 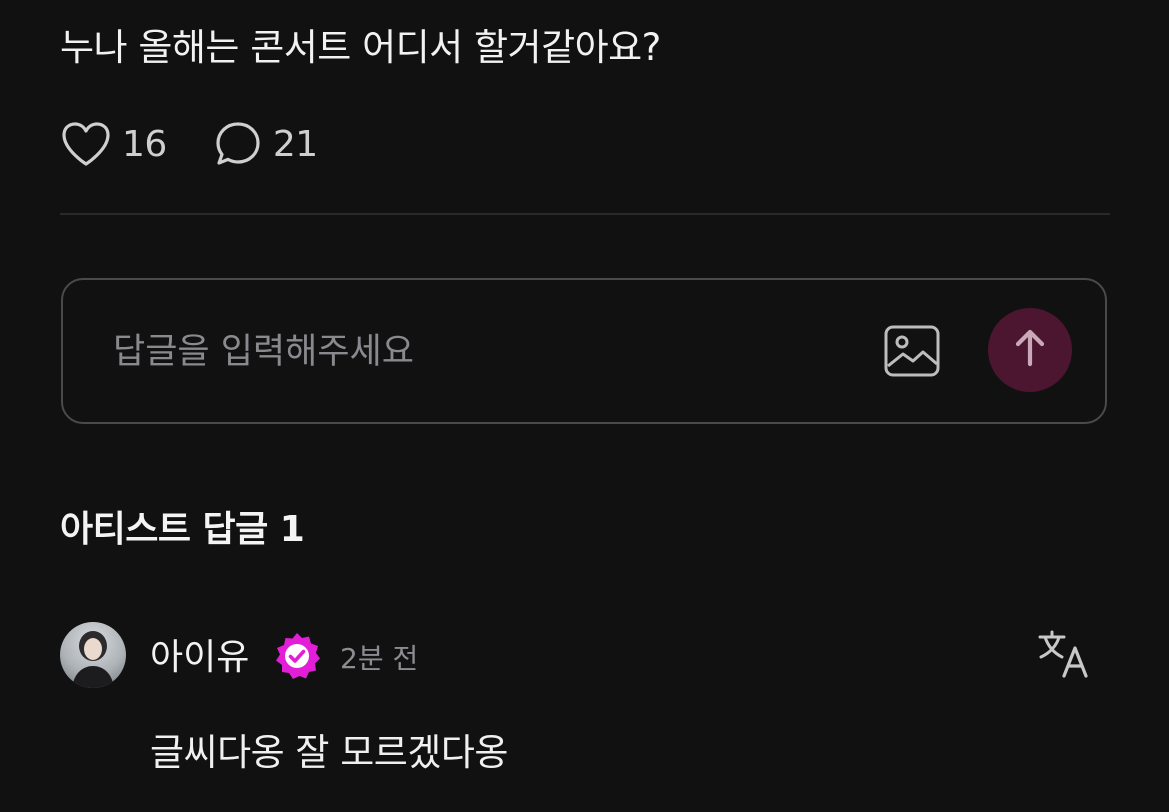 What do you see at coordinates (93, 655) in the screenshot?
I see `avatar` at bounding box center [93, 655].